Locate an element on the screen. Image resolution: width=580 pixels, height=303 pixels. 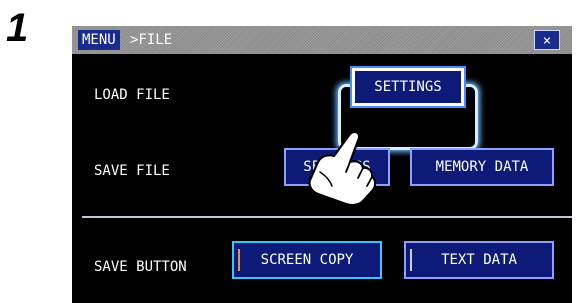
save-memory-data-button: MEMORY DATA is located at coordinates (482, 167).